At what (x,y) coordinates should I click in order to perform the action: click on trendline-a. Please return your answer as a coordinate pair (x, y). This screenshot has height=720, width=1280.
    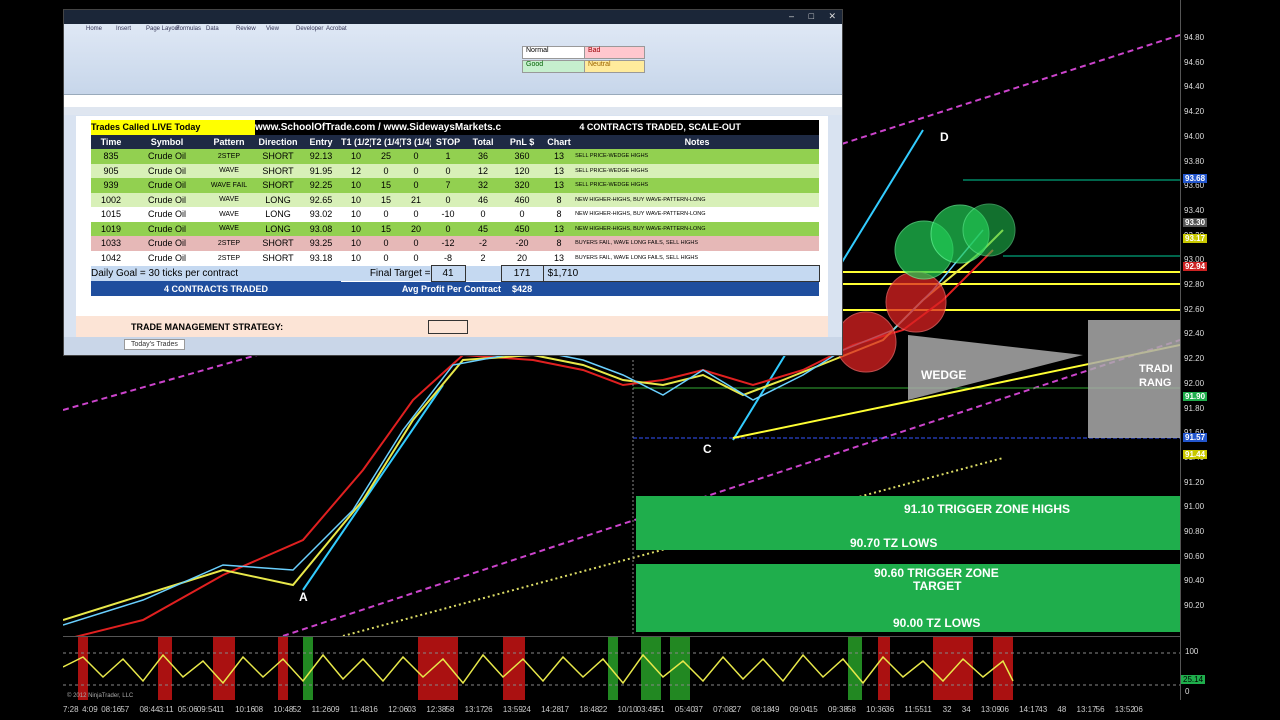
    Looking at the image, I should click on (373, 487).